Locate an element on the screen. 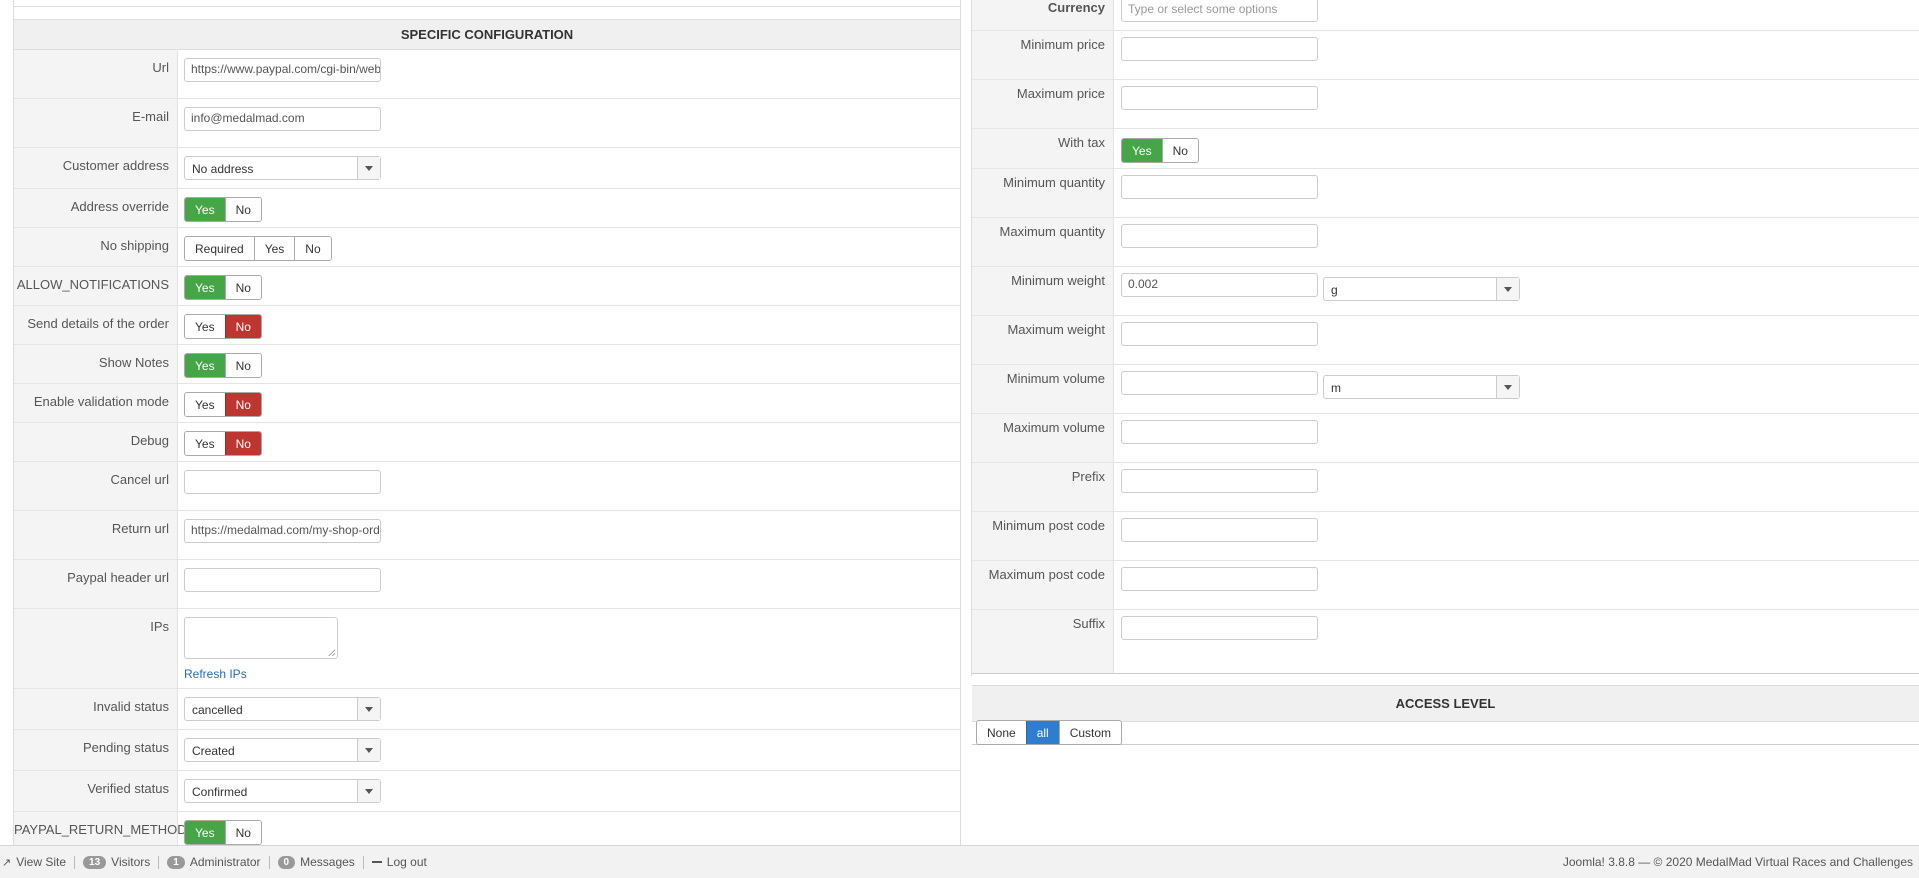  with-tax-row: With tax Yes No is located at coordinates (1445, 149).